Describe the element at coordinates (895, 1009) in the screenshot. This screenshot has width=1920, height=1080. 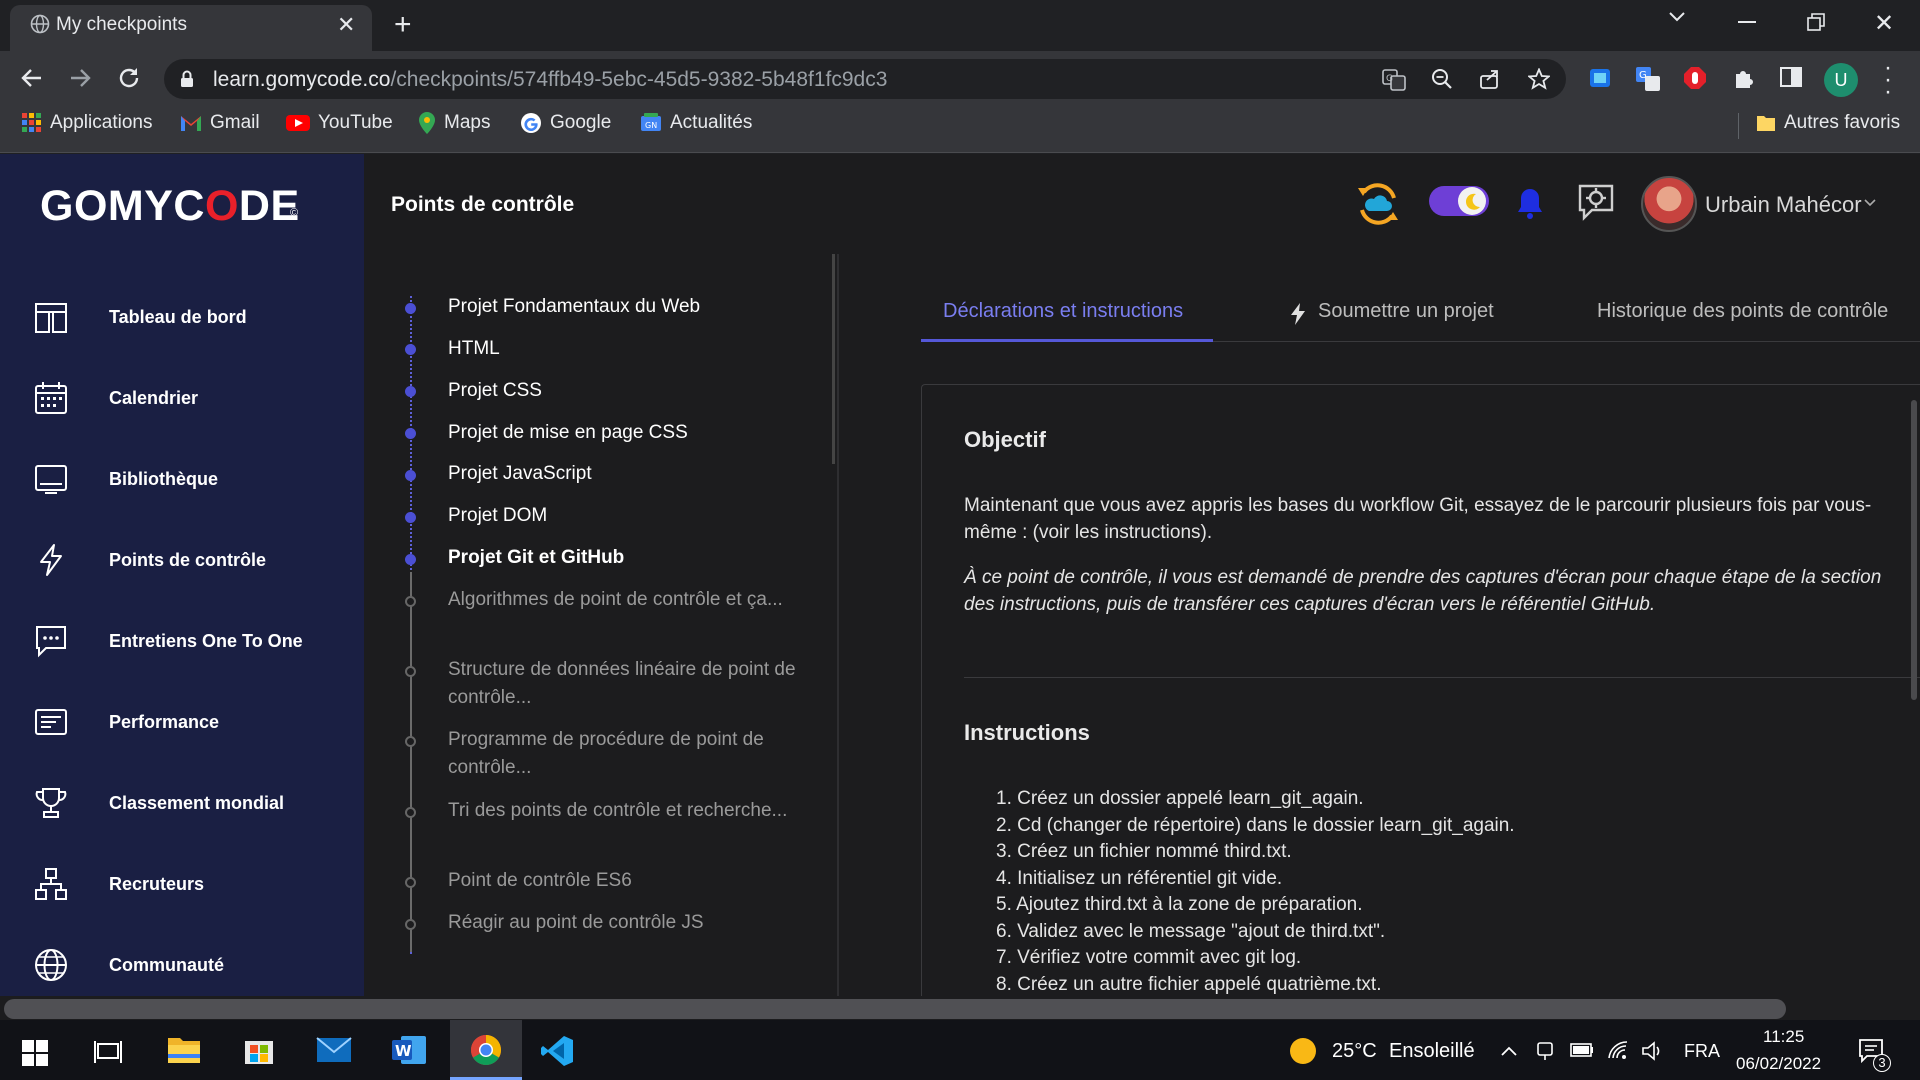
I see `horizontal-scrollbar-thumb` at that location.